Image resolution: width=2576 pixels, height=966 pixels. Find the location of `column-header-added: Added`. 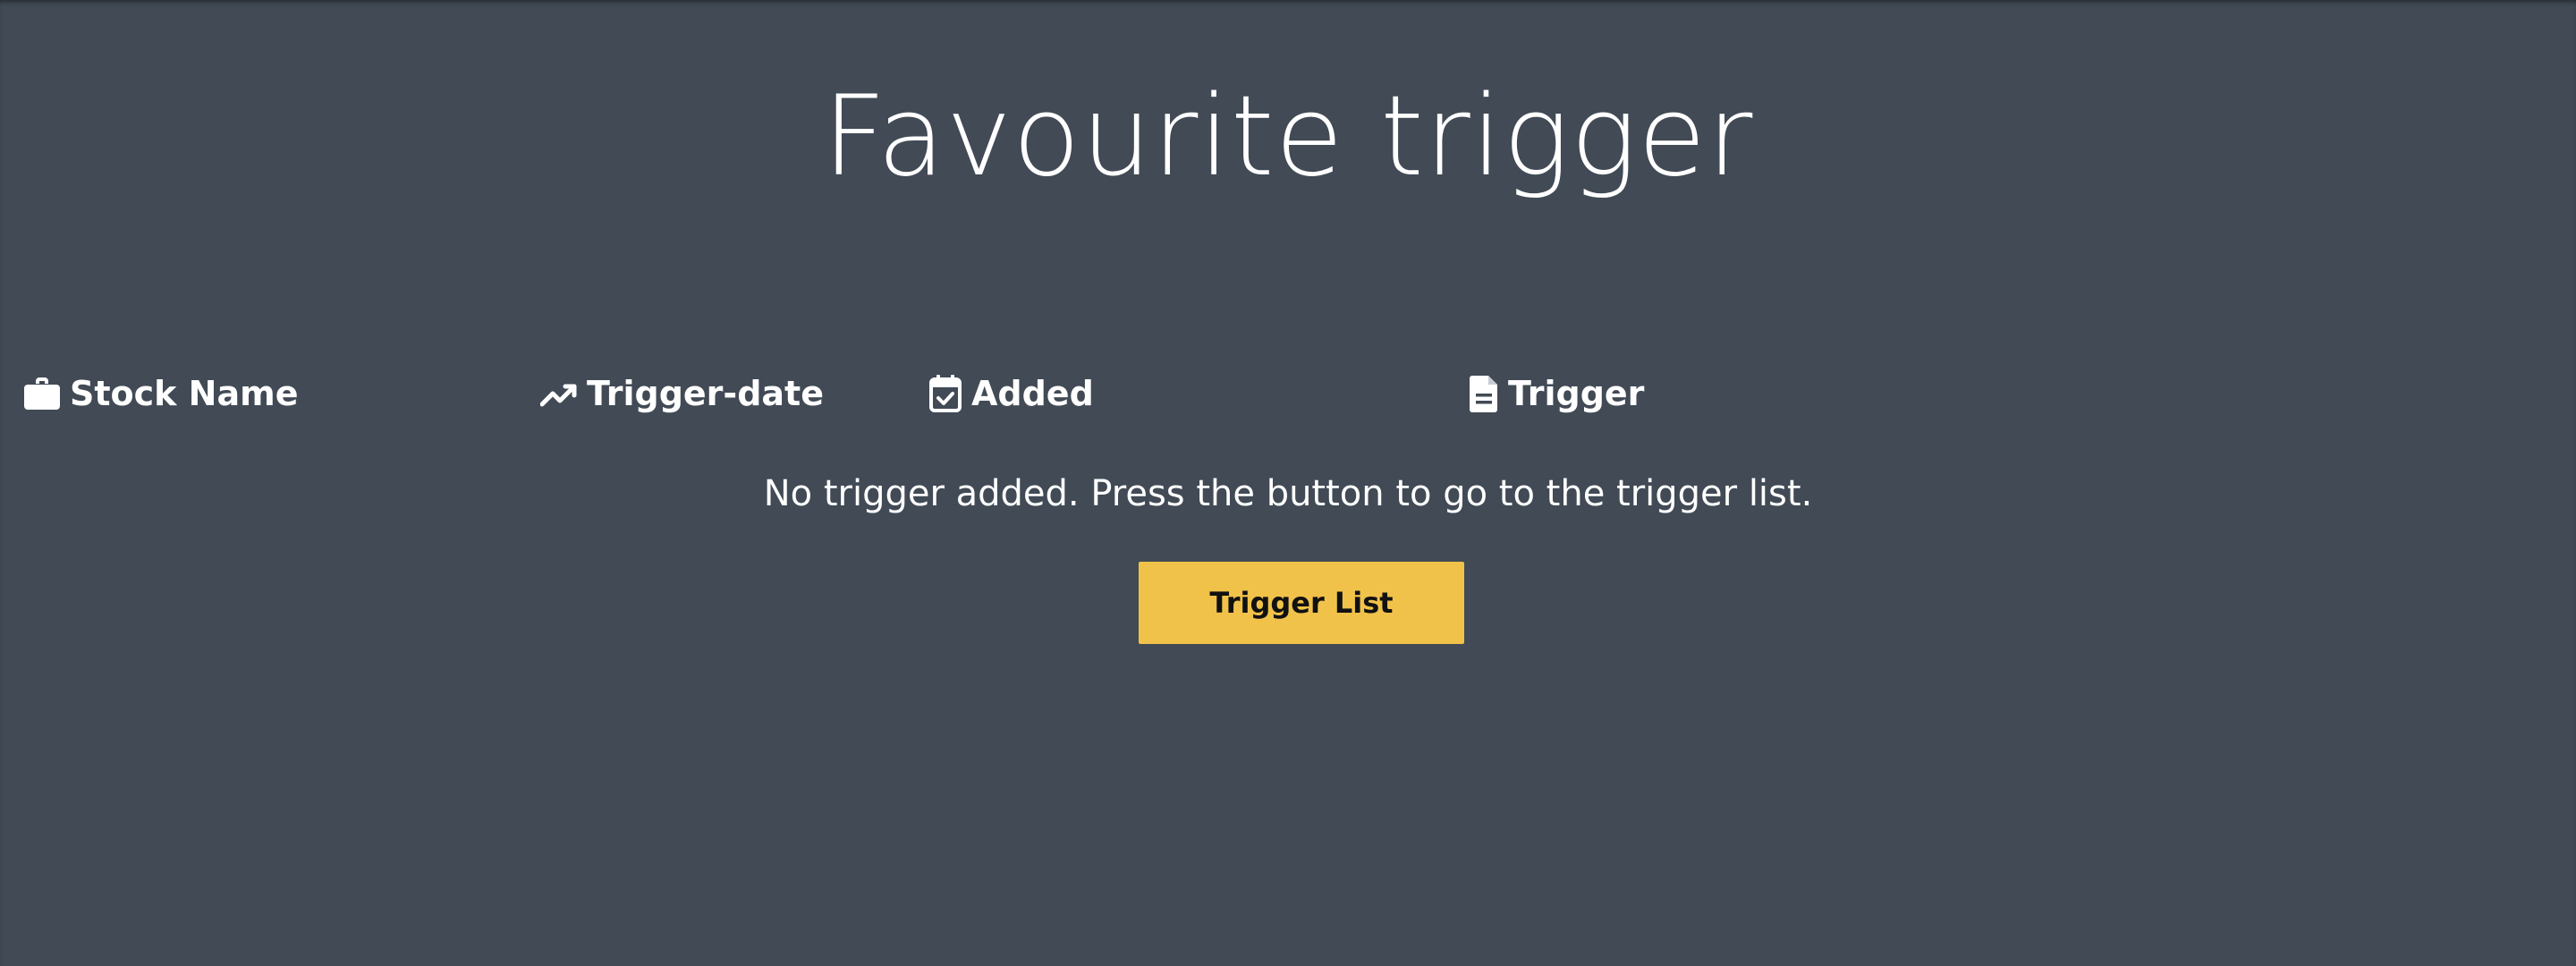

column-header-added: Added is located at coordinates (1011, 393).